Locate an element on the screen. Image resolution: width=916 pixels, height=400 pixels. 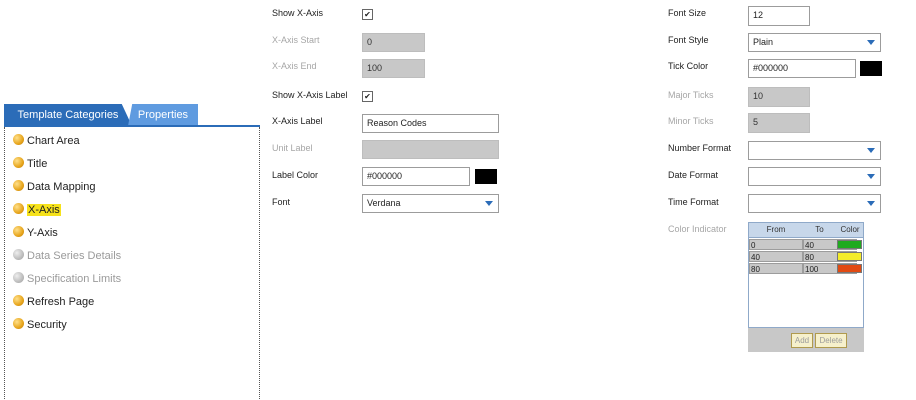
category-title: Title is located at coordinates (30, 164).